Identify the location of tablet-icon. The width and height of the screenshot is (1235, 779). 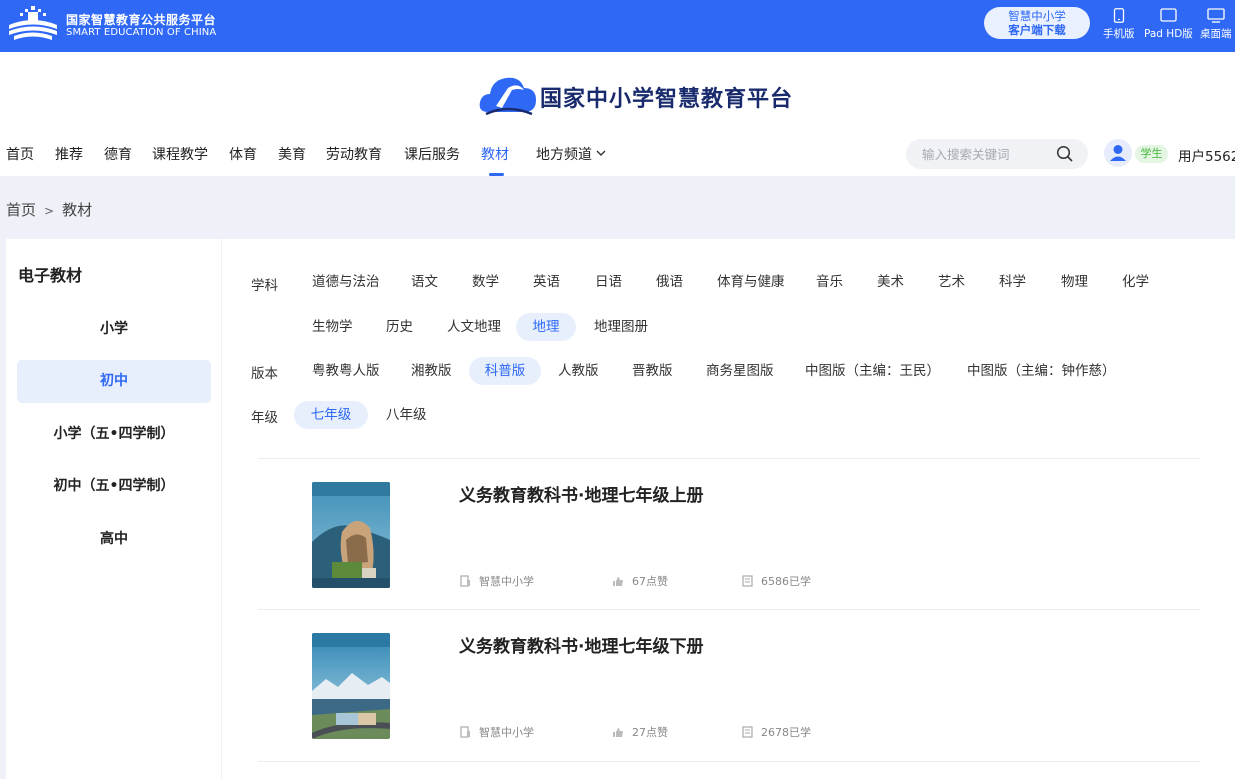
(1168, 15).